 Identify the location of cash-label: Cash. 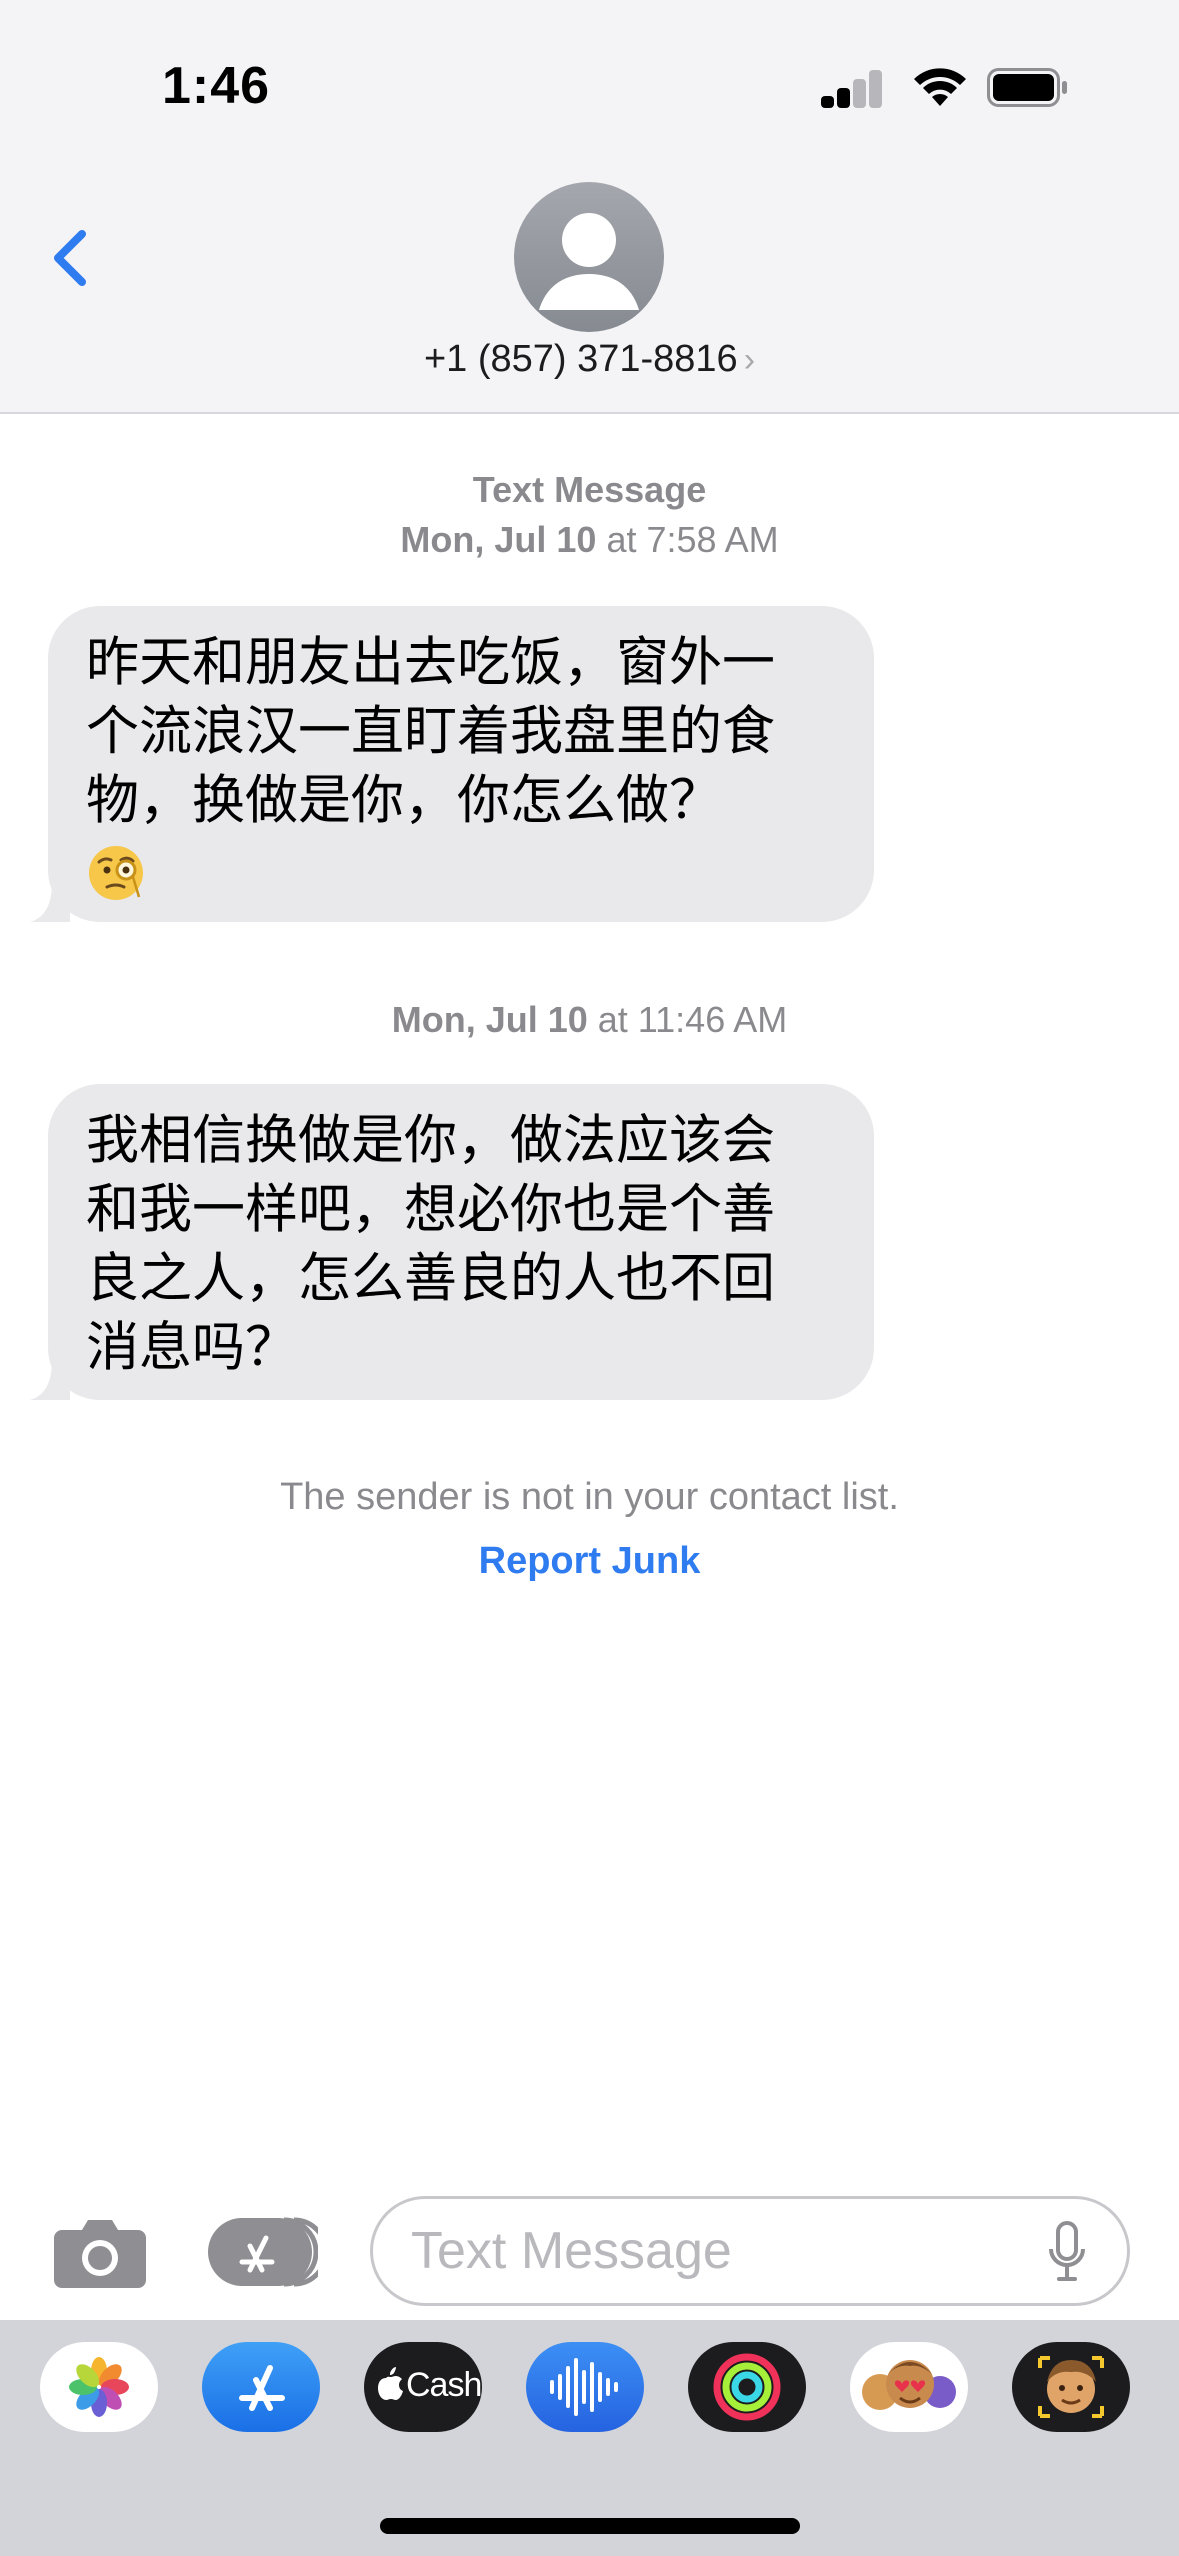
(444, 2385).